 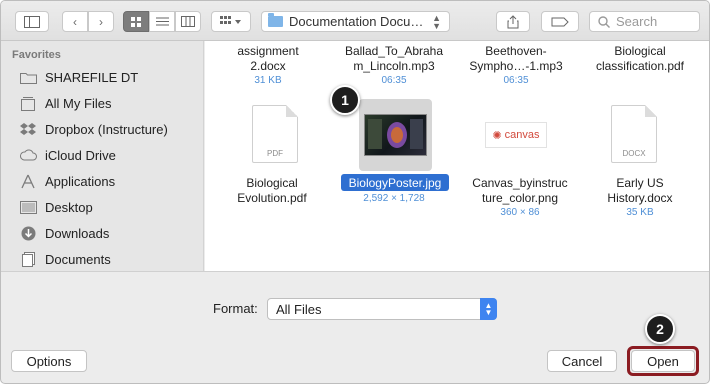 What do you see at coordinates (637, 21) in the screenshot?
I see `search-placeholder: Search` at bounding box center [637, 21].